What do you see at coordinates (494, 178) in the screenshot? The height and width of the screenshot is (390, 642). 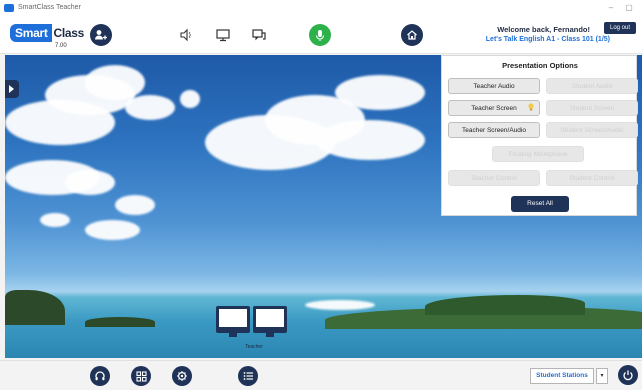 I see `option-teacher-control: Teacher Control` at bounding box center [494, 178].